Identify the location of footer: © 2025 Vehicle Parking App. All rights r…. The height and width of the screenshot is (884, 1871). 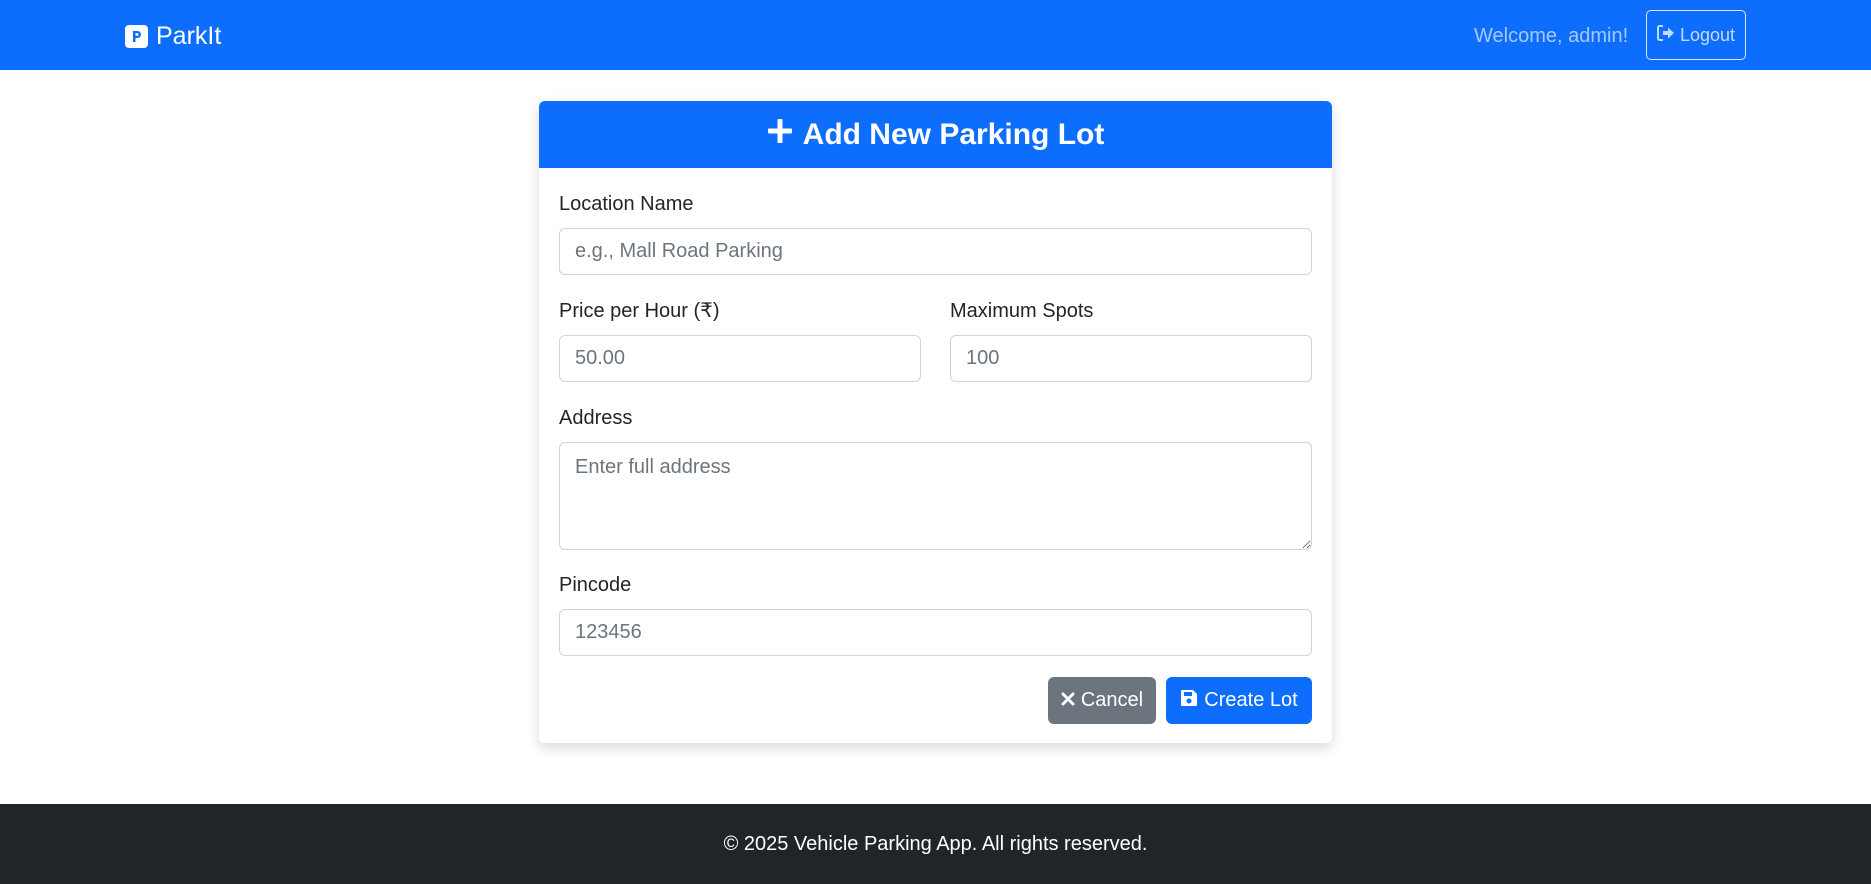
(935, 844).